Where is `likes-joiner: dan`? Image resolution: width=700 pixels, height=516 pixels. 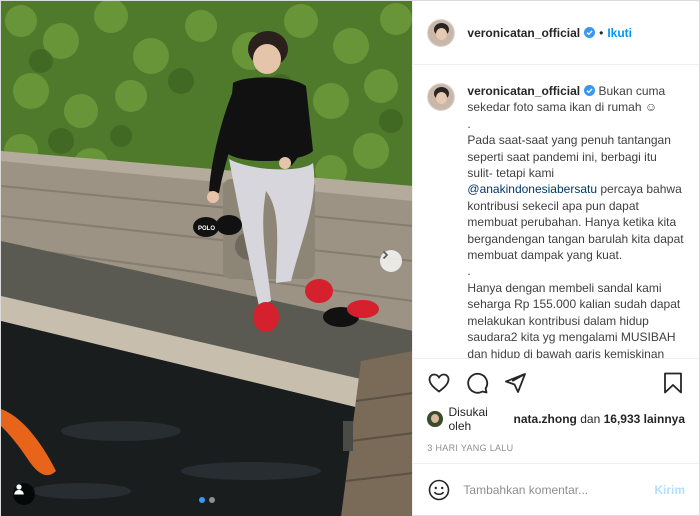
likes-joiner: dan is located at coordinates (590, 419).